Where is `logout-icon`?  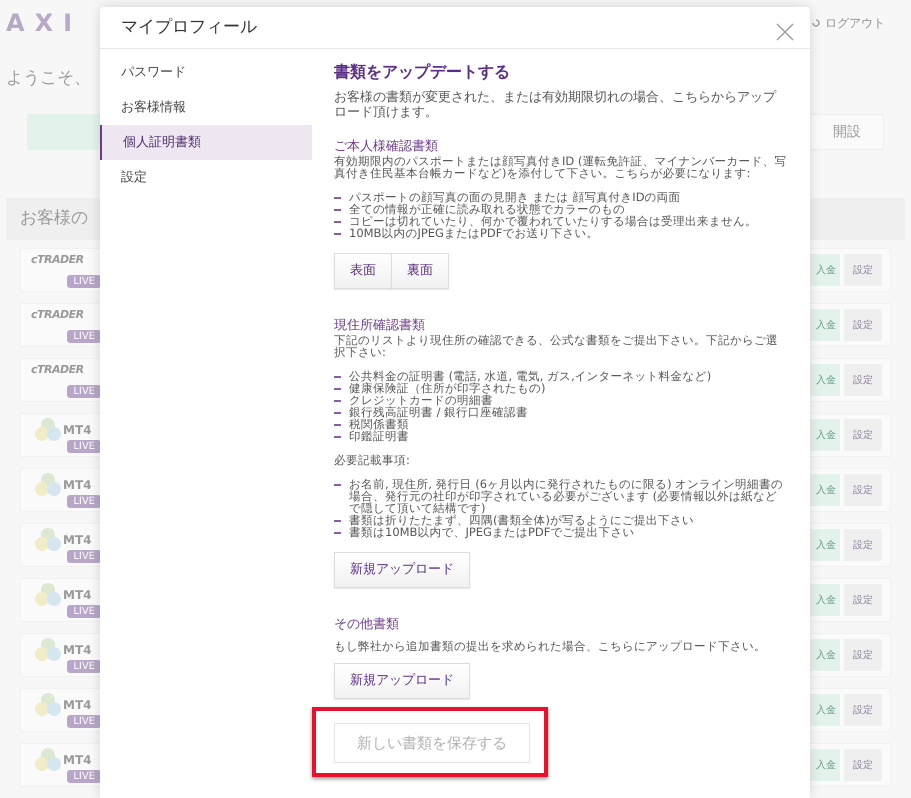 logout-icon is located at coordinates (816, 23).